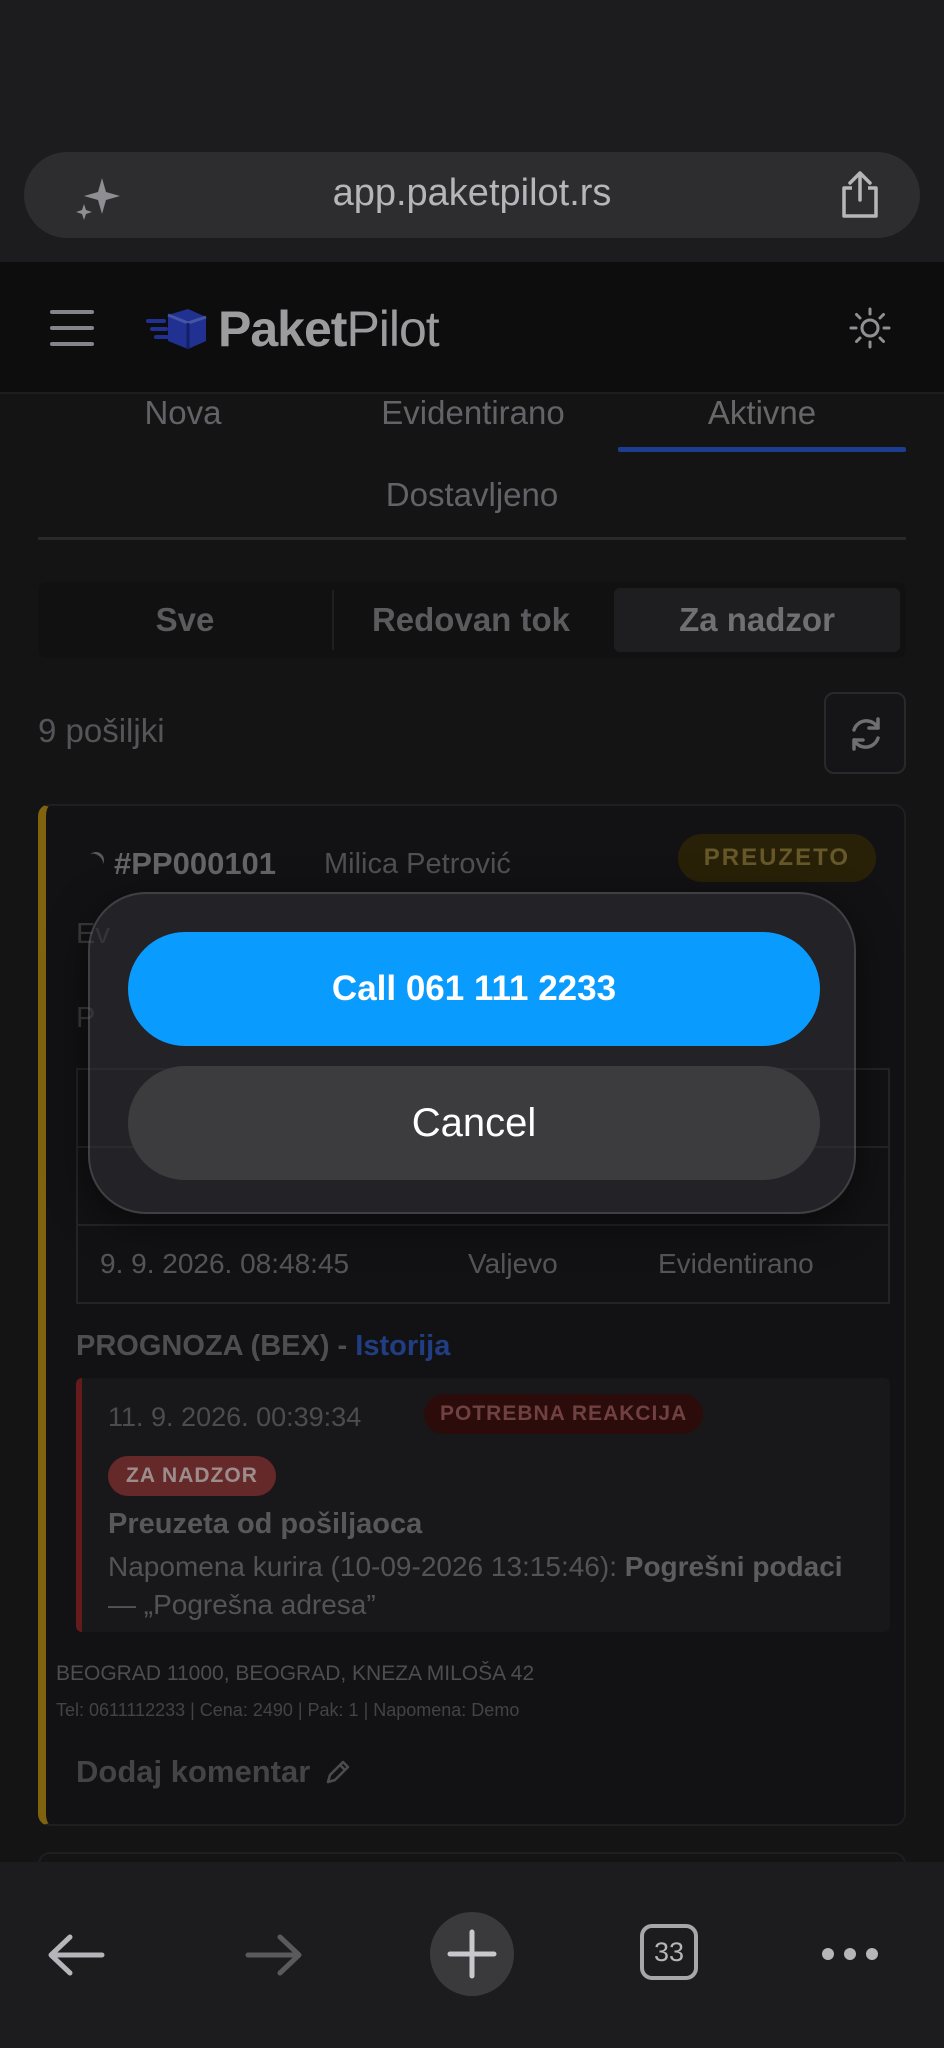 This screenshot has height=2048, width=944. Describe the element at coordinates (274, 1955) in the screenshot. I see `forward-arrow-icon` at that location.